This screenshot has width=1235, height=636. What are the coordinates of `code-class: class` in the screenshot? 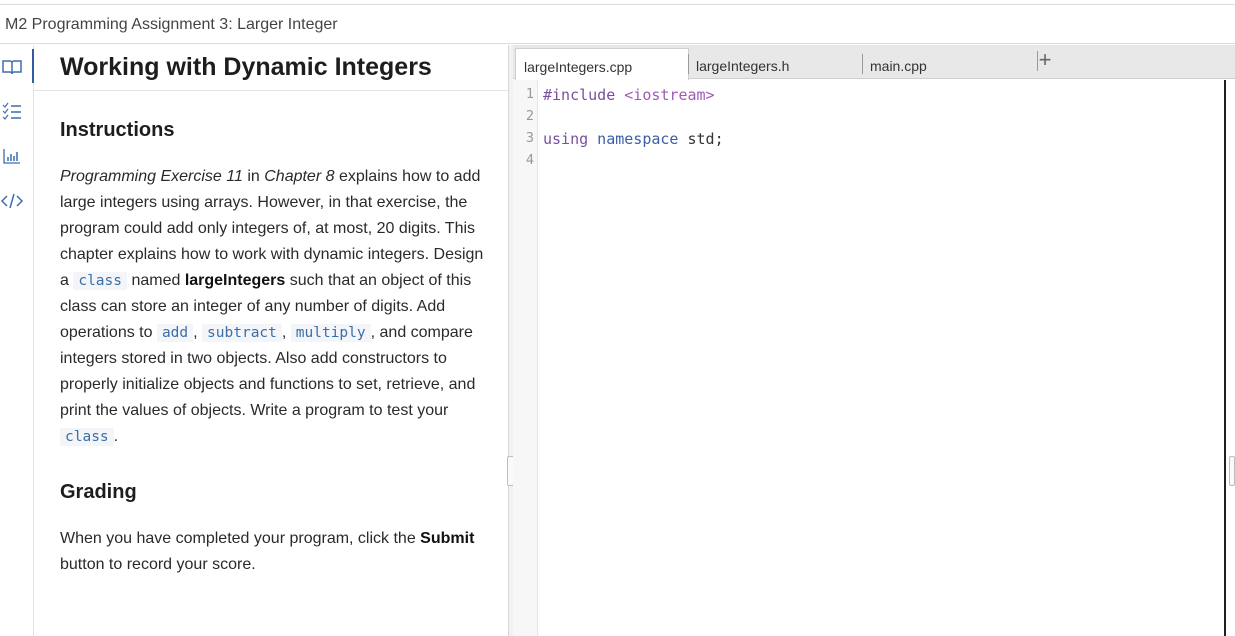 It's located at (100, 281).